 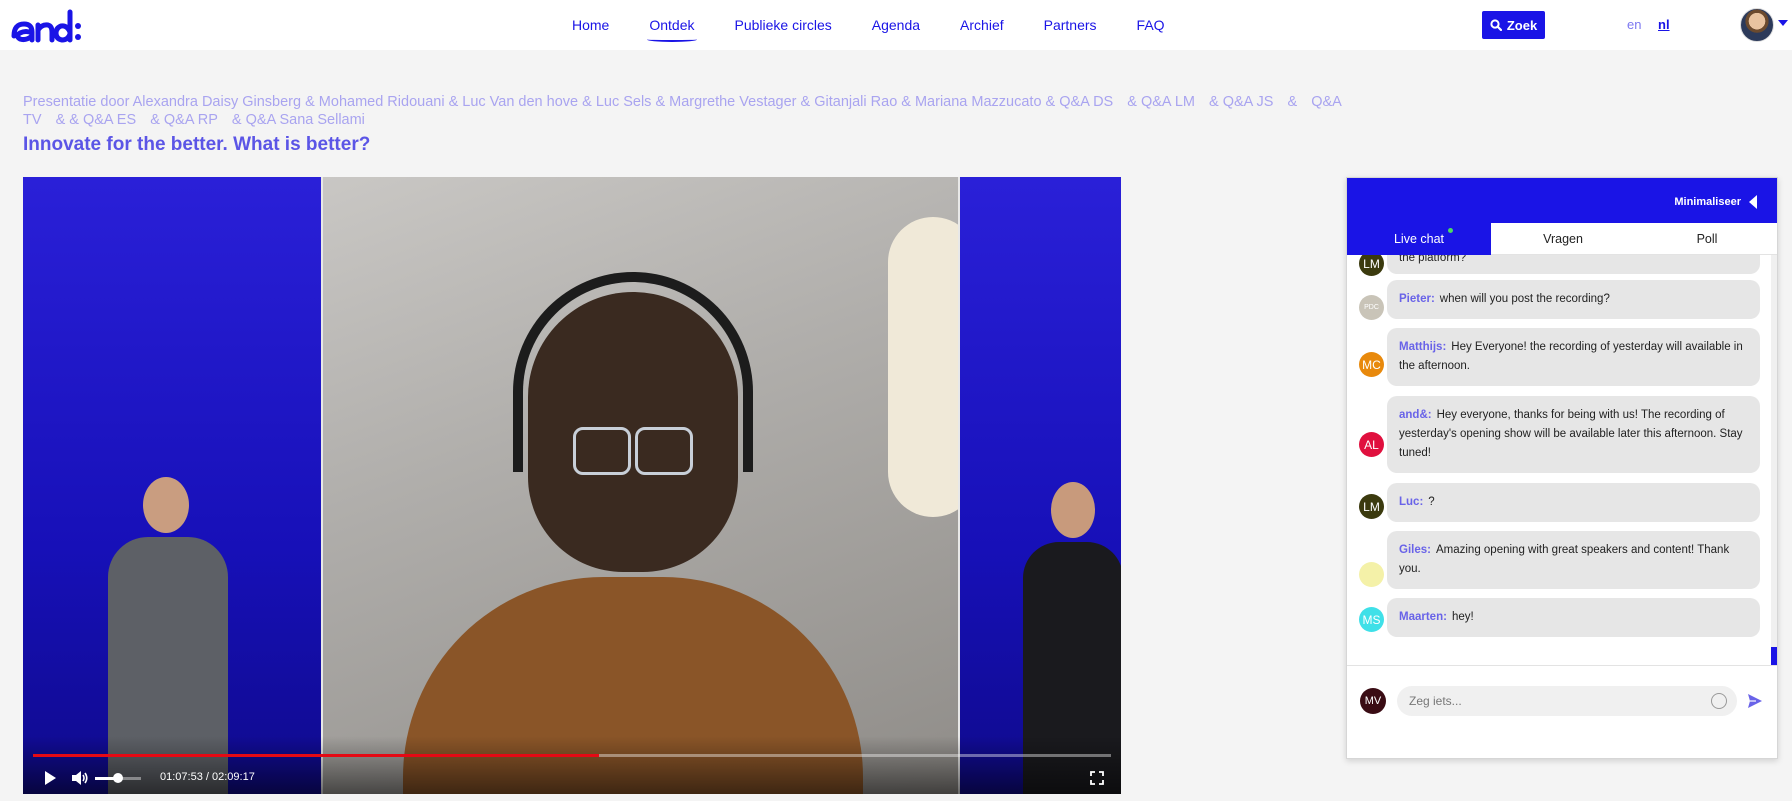 What do you see at coordinates (316, 755) in the screenshot?
I see `seek-bar-progress` at bounding box center [316, 755].